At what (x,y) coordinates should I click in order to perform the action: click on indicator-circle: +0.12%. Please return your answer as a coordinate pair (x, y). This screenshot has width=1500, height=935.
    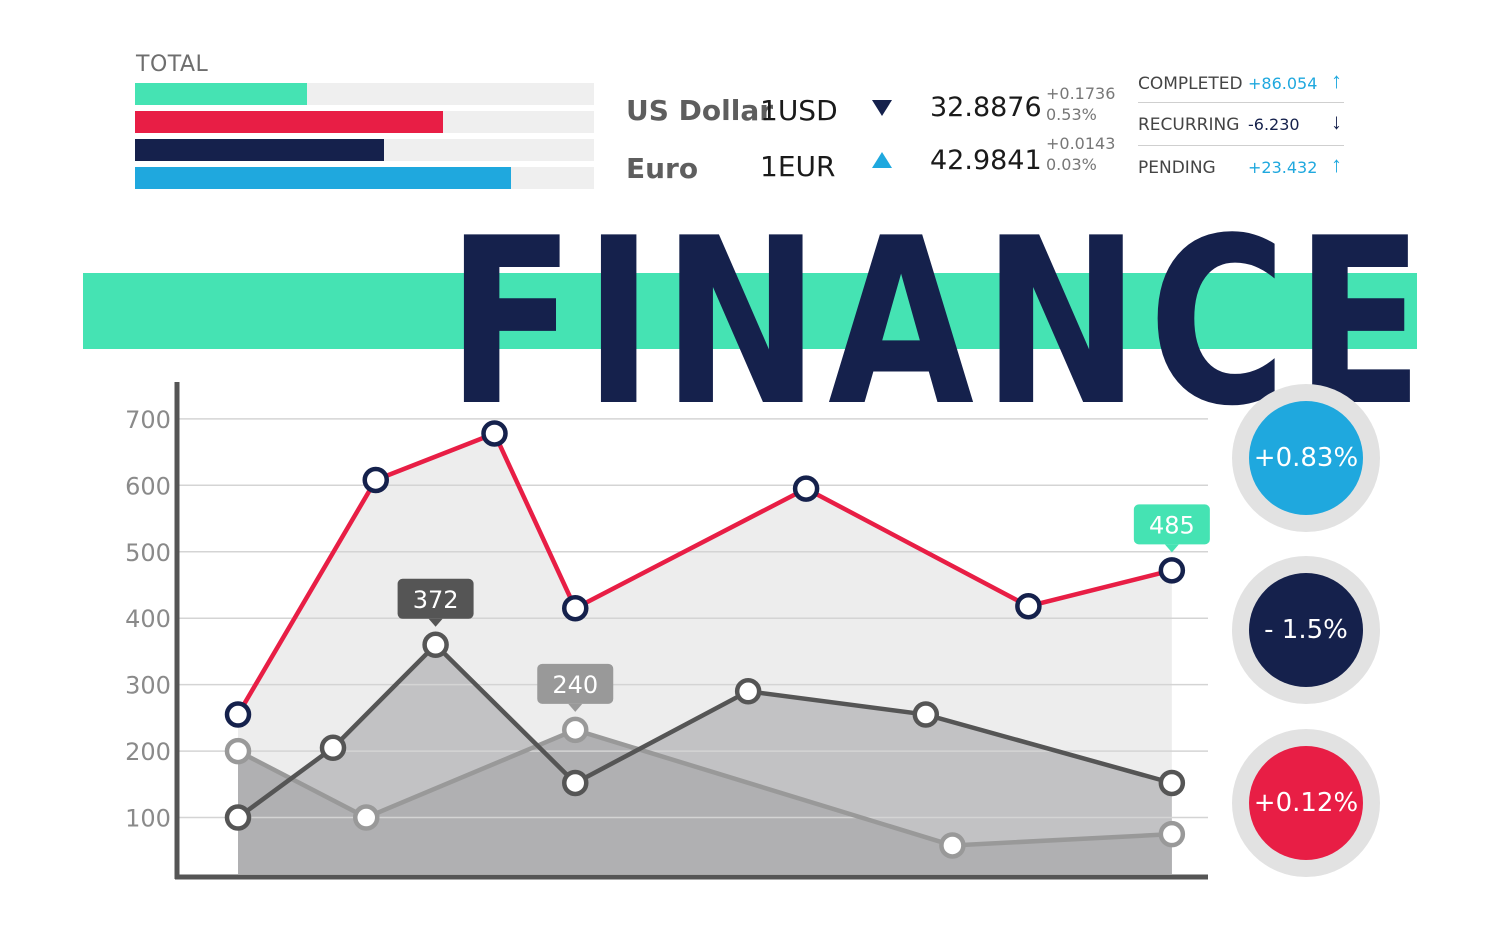
    Looking at the image, I should click on (1306, 803).